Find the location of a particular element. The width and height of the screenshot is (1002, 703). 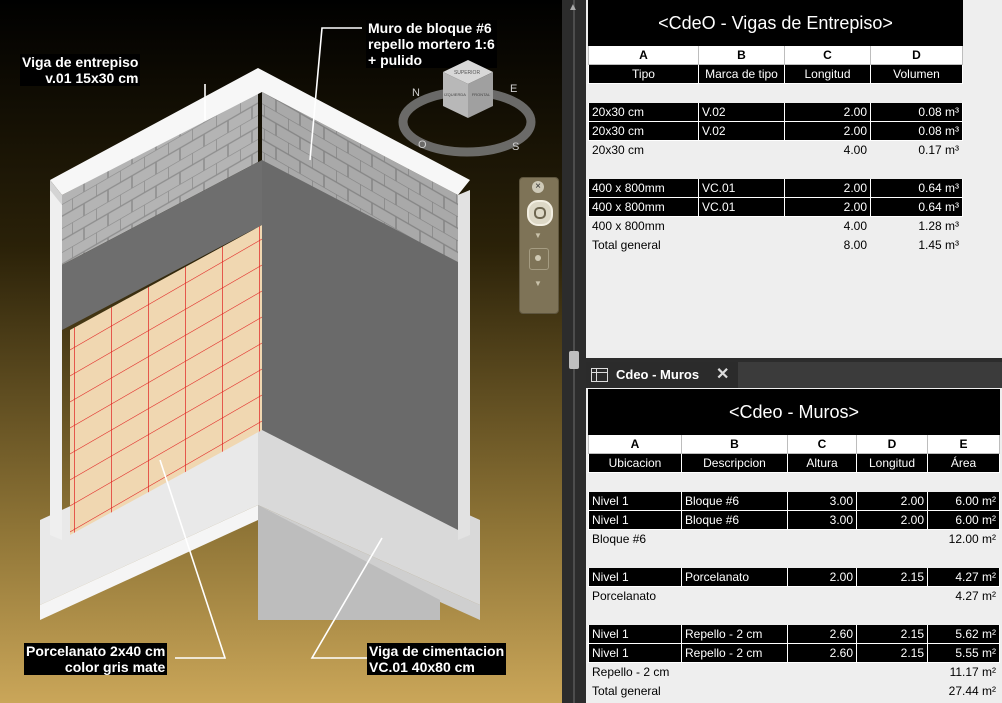

scroll-up-arrow-icon: ▲ is located at coordinates (573, 8).